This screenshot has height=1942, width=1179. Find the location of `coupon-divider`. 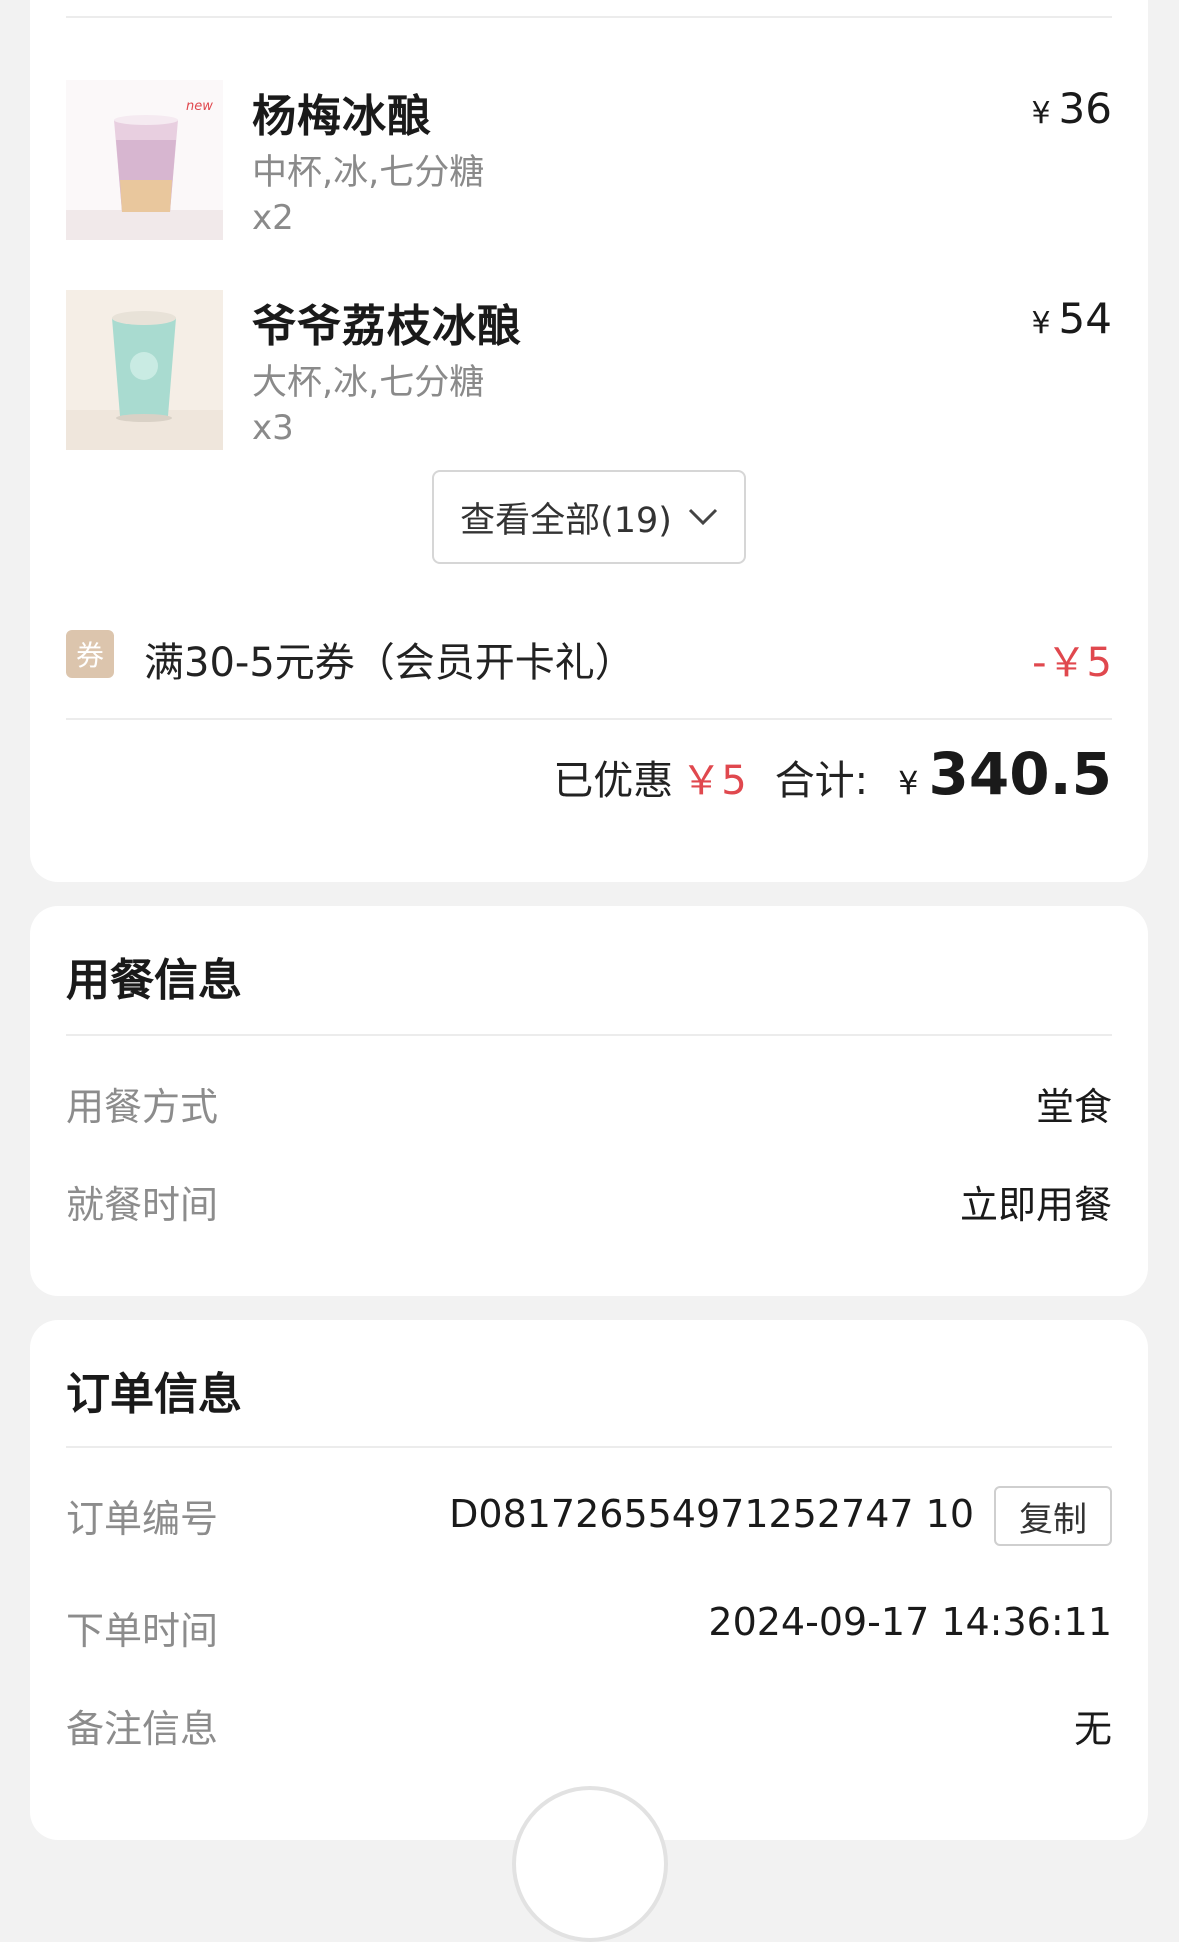

coupon-divider is located at coordinates (589, 719).